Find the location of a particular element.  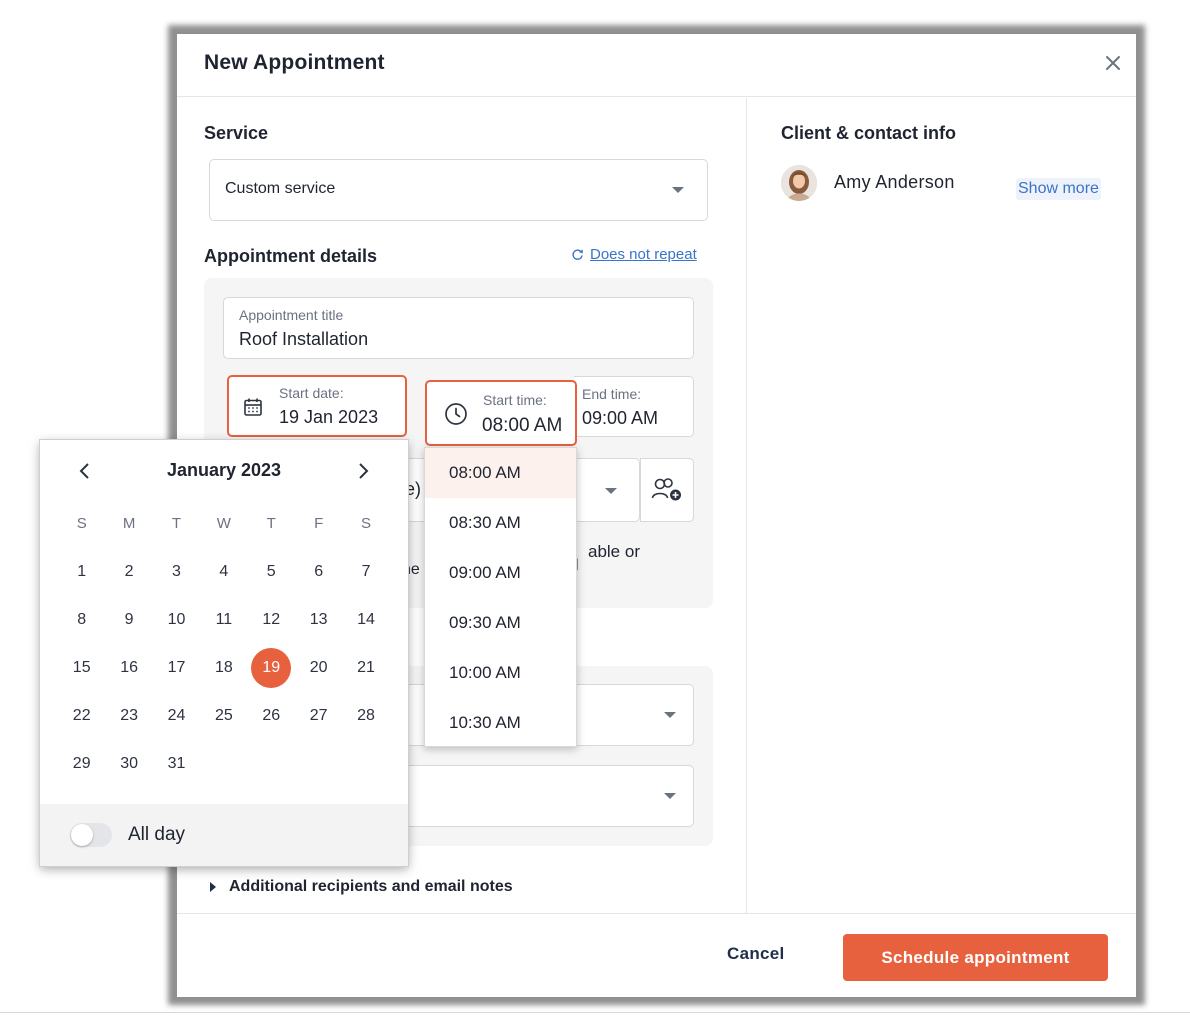

service-select: Custom service is located at coordinates (458, 190).